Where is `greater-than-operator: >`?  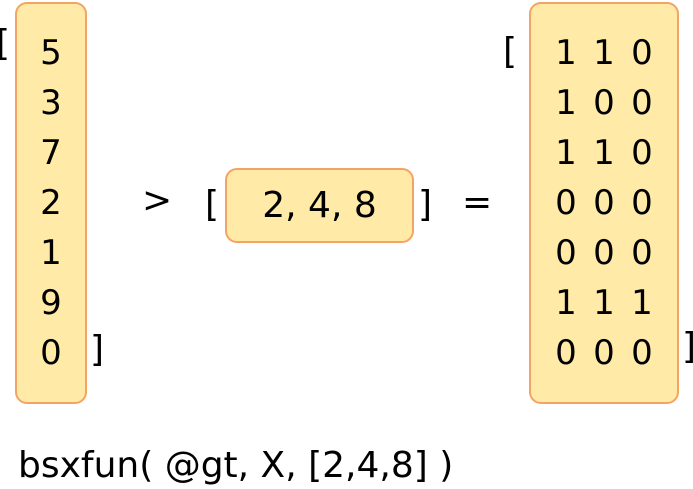 greater-than-operator: > is located at coordinates (157, 200).